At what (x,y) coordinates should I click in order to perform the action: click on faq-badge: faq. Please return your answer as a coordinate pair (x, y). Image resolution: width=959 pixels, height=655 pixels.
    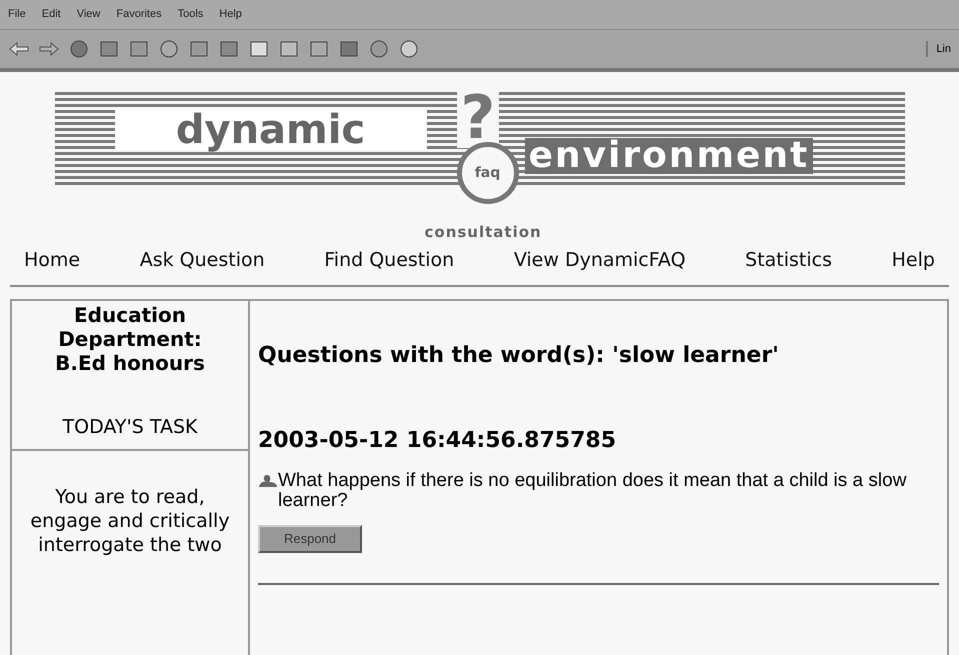
    Looking at the image, I should click on (487, 173).